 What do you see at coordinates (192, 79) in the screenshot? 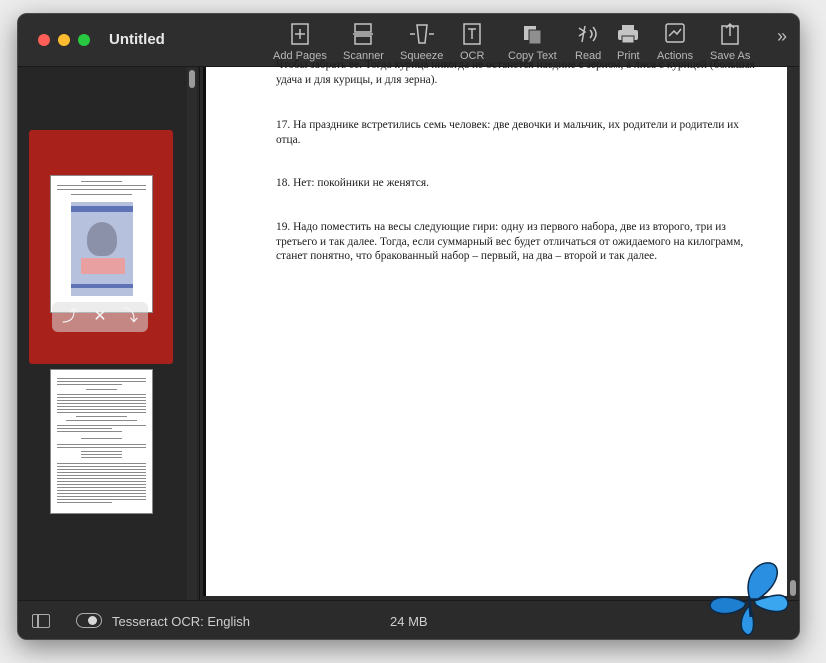
I see `sidebar-scroll-thumb` at bounding box center [192, 79].